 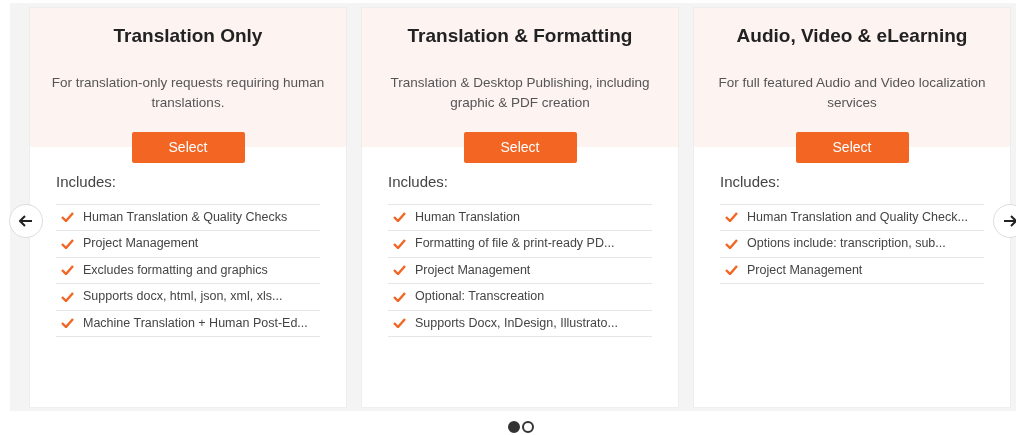 I want to click on plan-title: Translation Only, so click(x=188, y=36).